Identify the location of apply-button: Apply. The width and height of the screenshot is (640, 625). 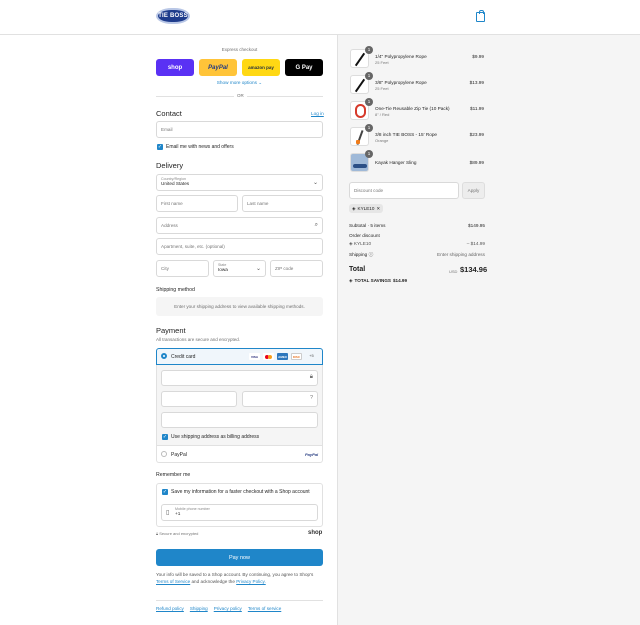
(473, 190).